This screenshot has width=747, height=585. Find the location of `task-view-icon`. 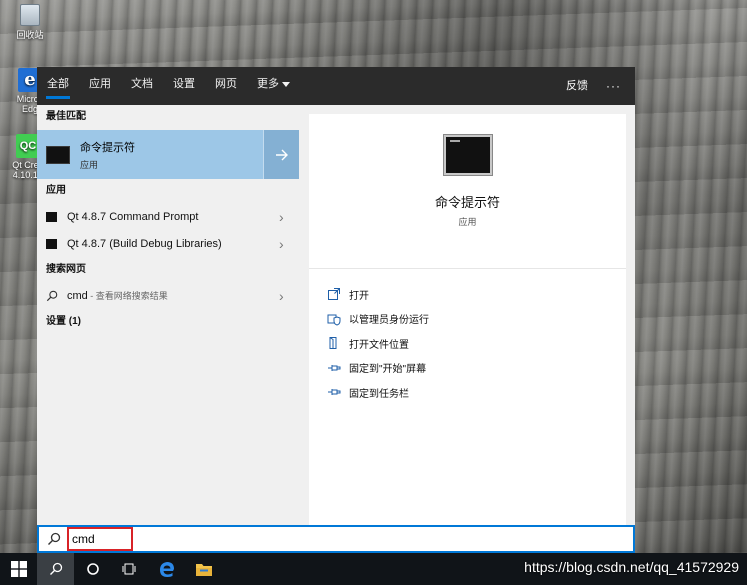

task-view-icon is located at coordinates (128, 569).